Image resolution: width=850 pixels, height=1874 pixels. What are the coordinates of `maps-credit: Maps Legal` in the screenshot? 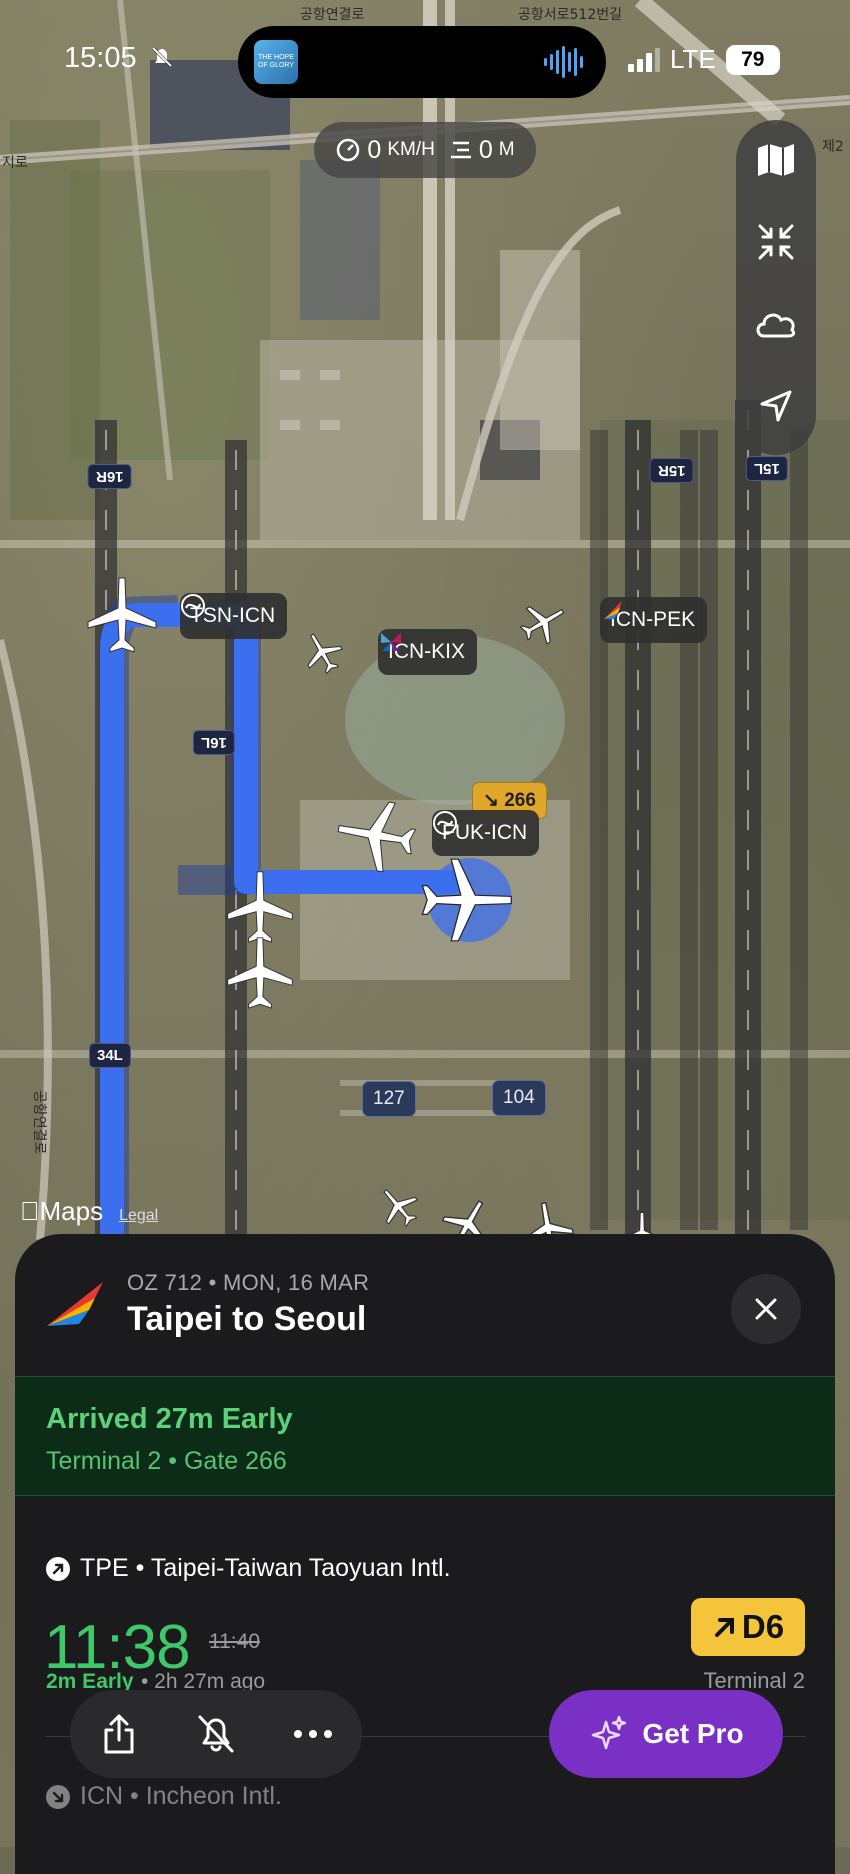 It's located at (89, 1211).